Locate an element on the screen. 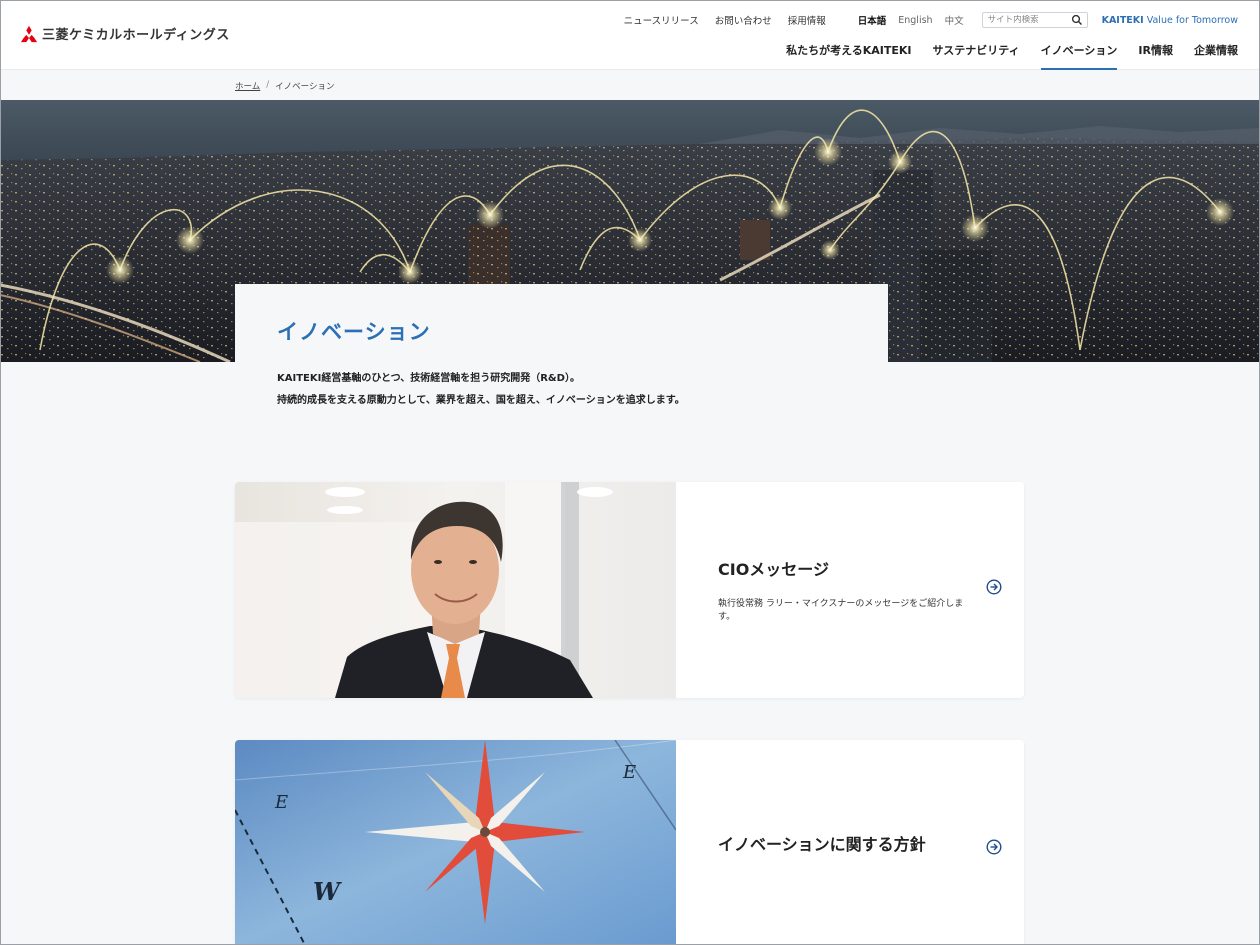  breadcrumb-home: ホーム is located at coordinates (247, 86).